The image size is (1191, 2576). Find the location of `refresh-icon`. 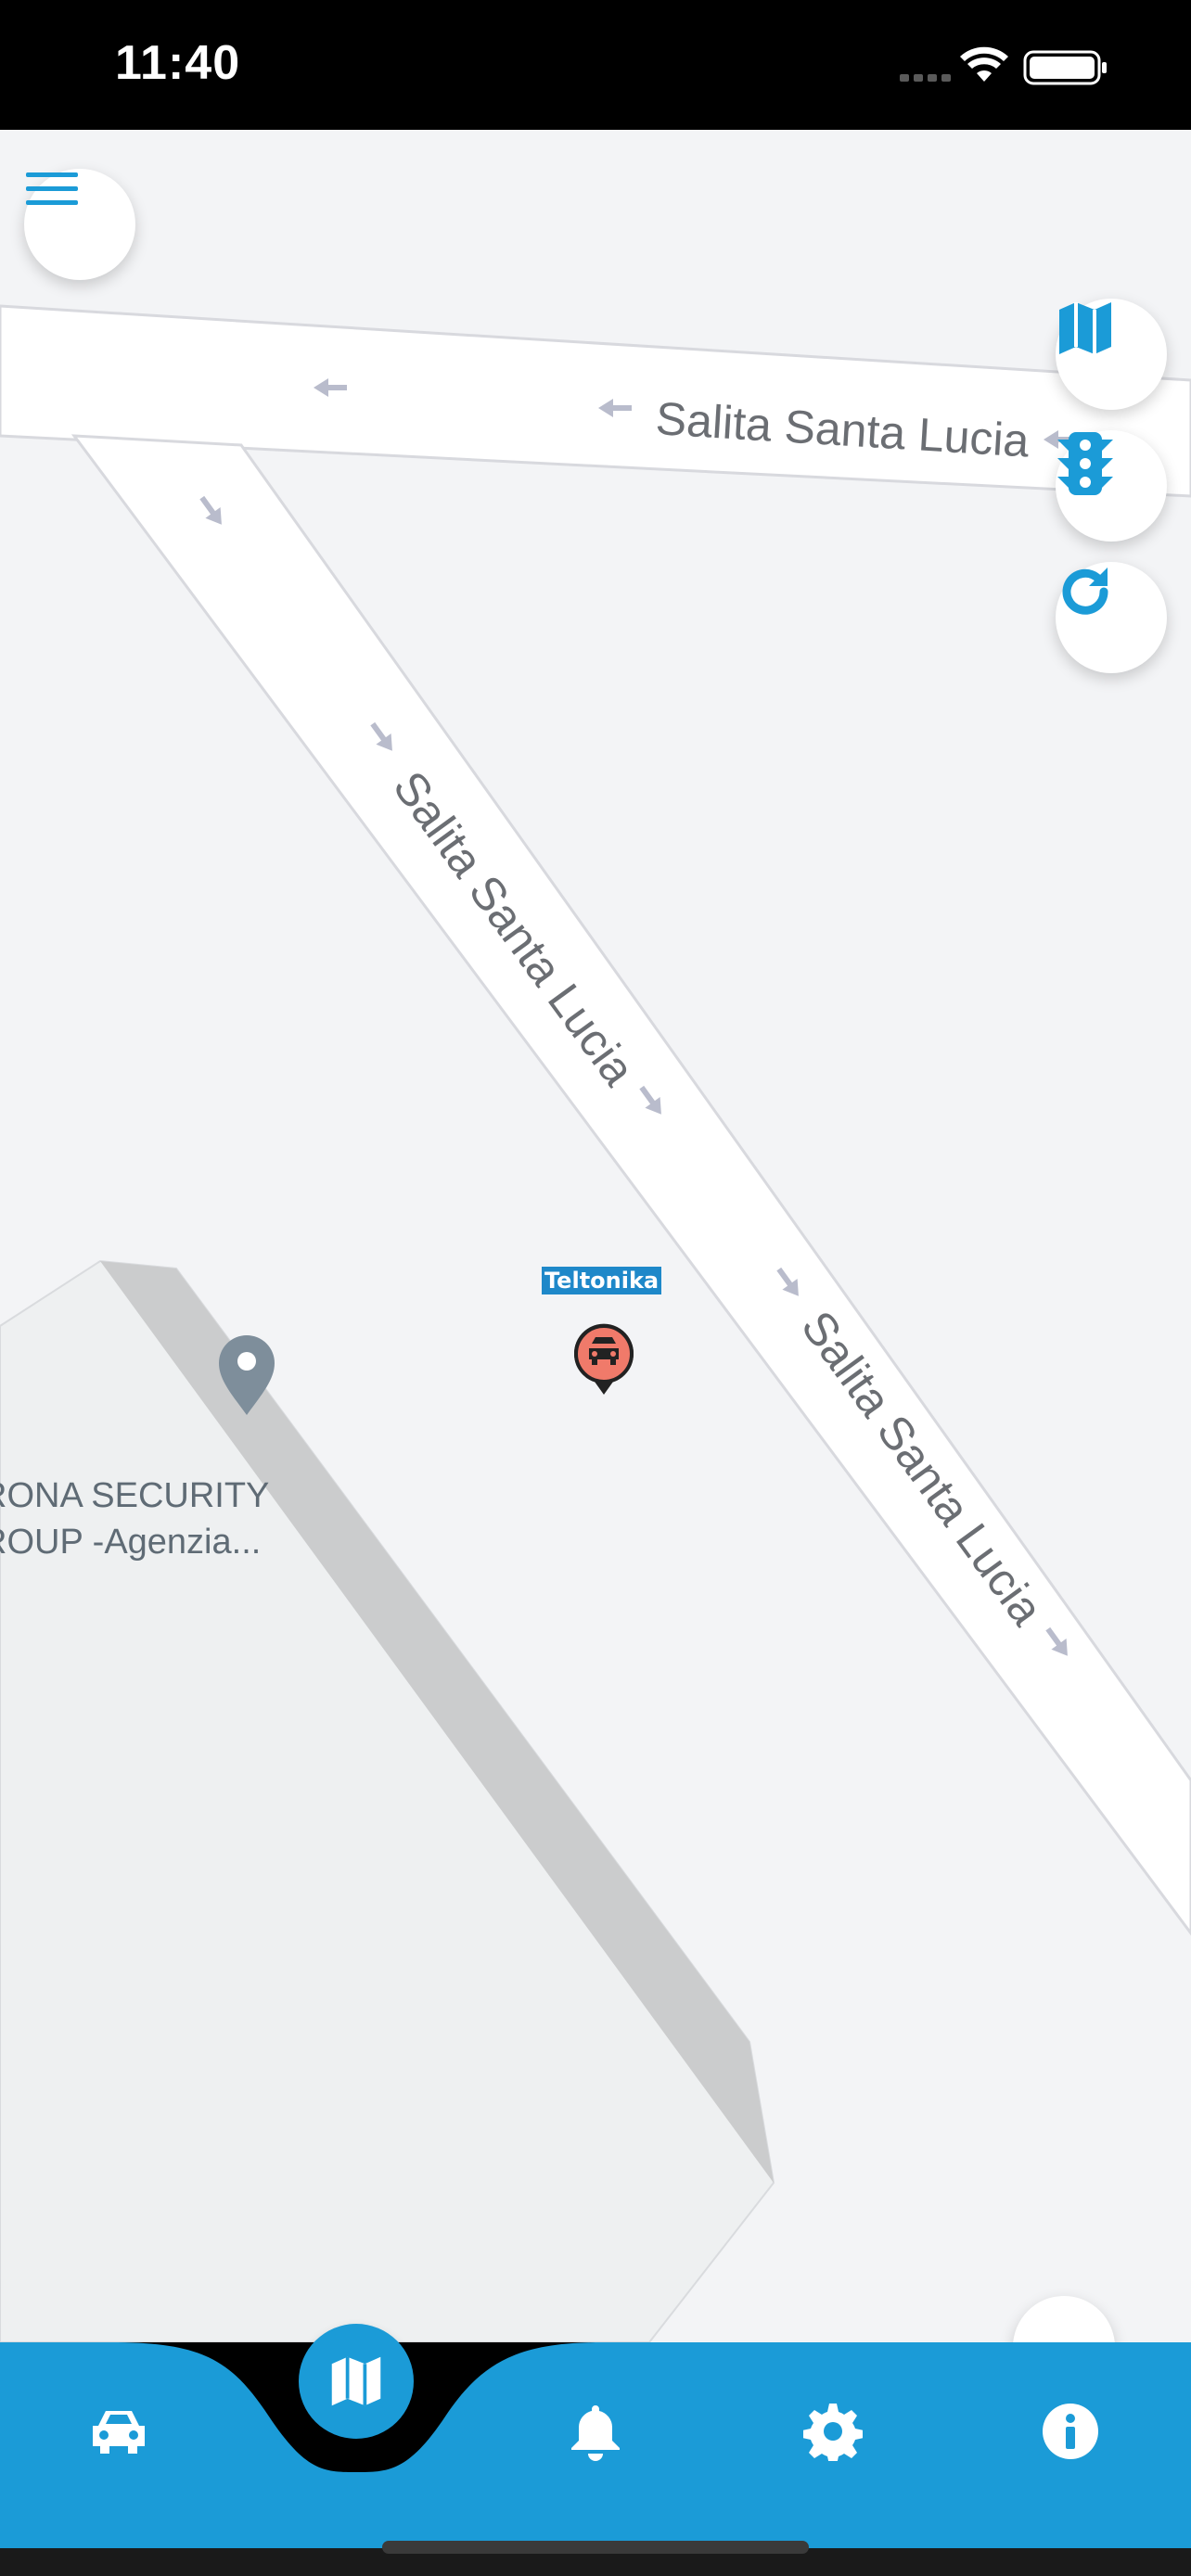

refresh-icon is located at coordinates (1085, 591).